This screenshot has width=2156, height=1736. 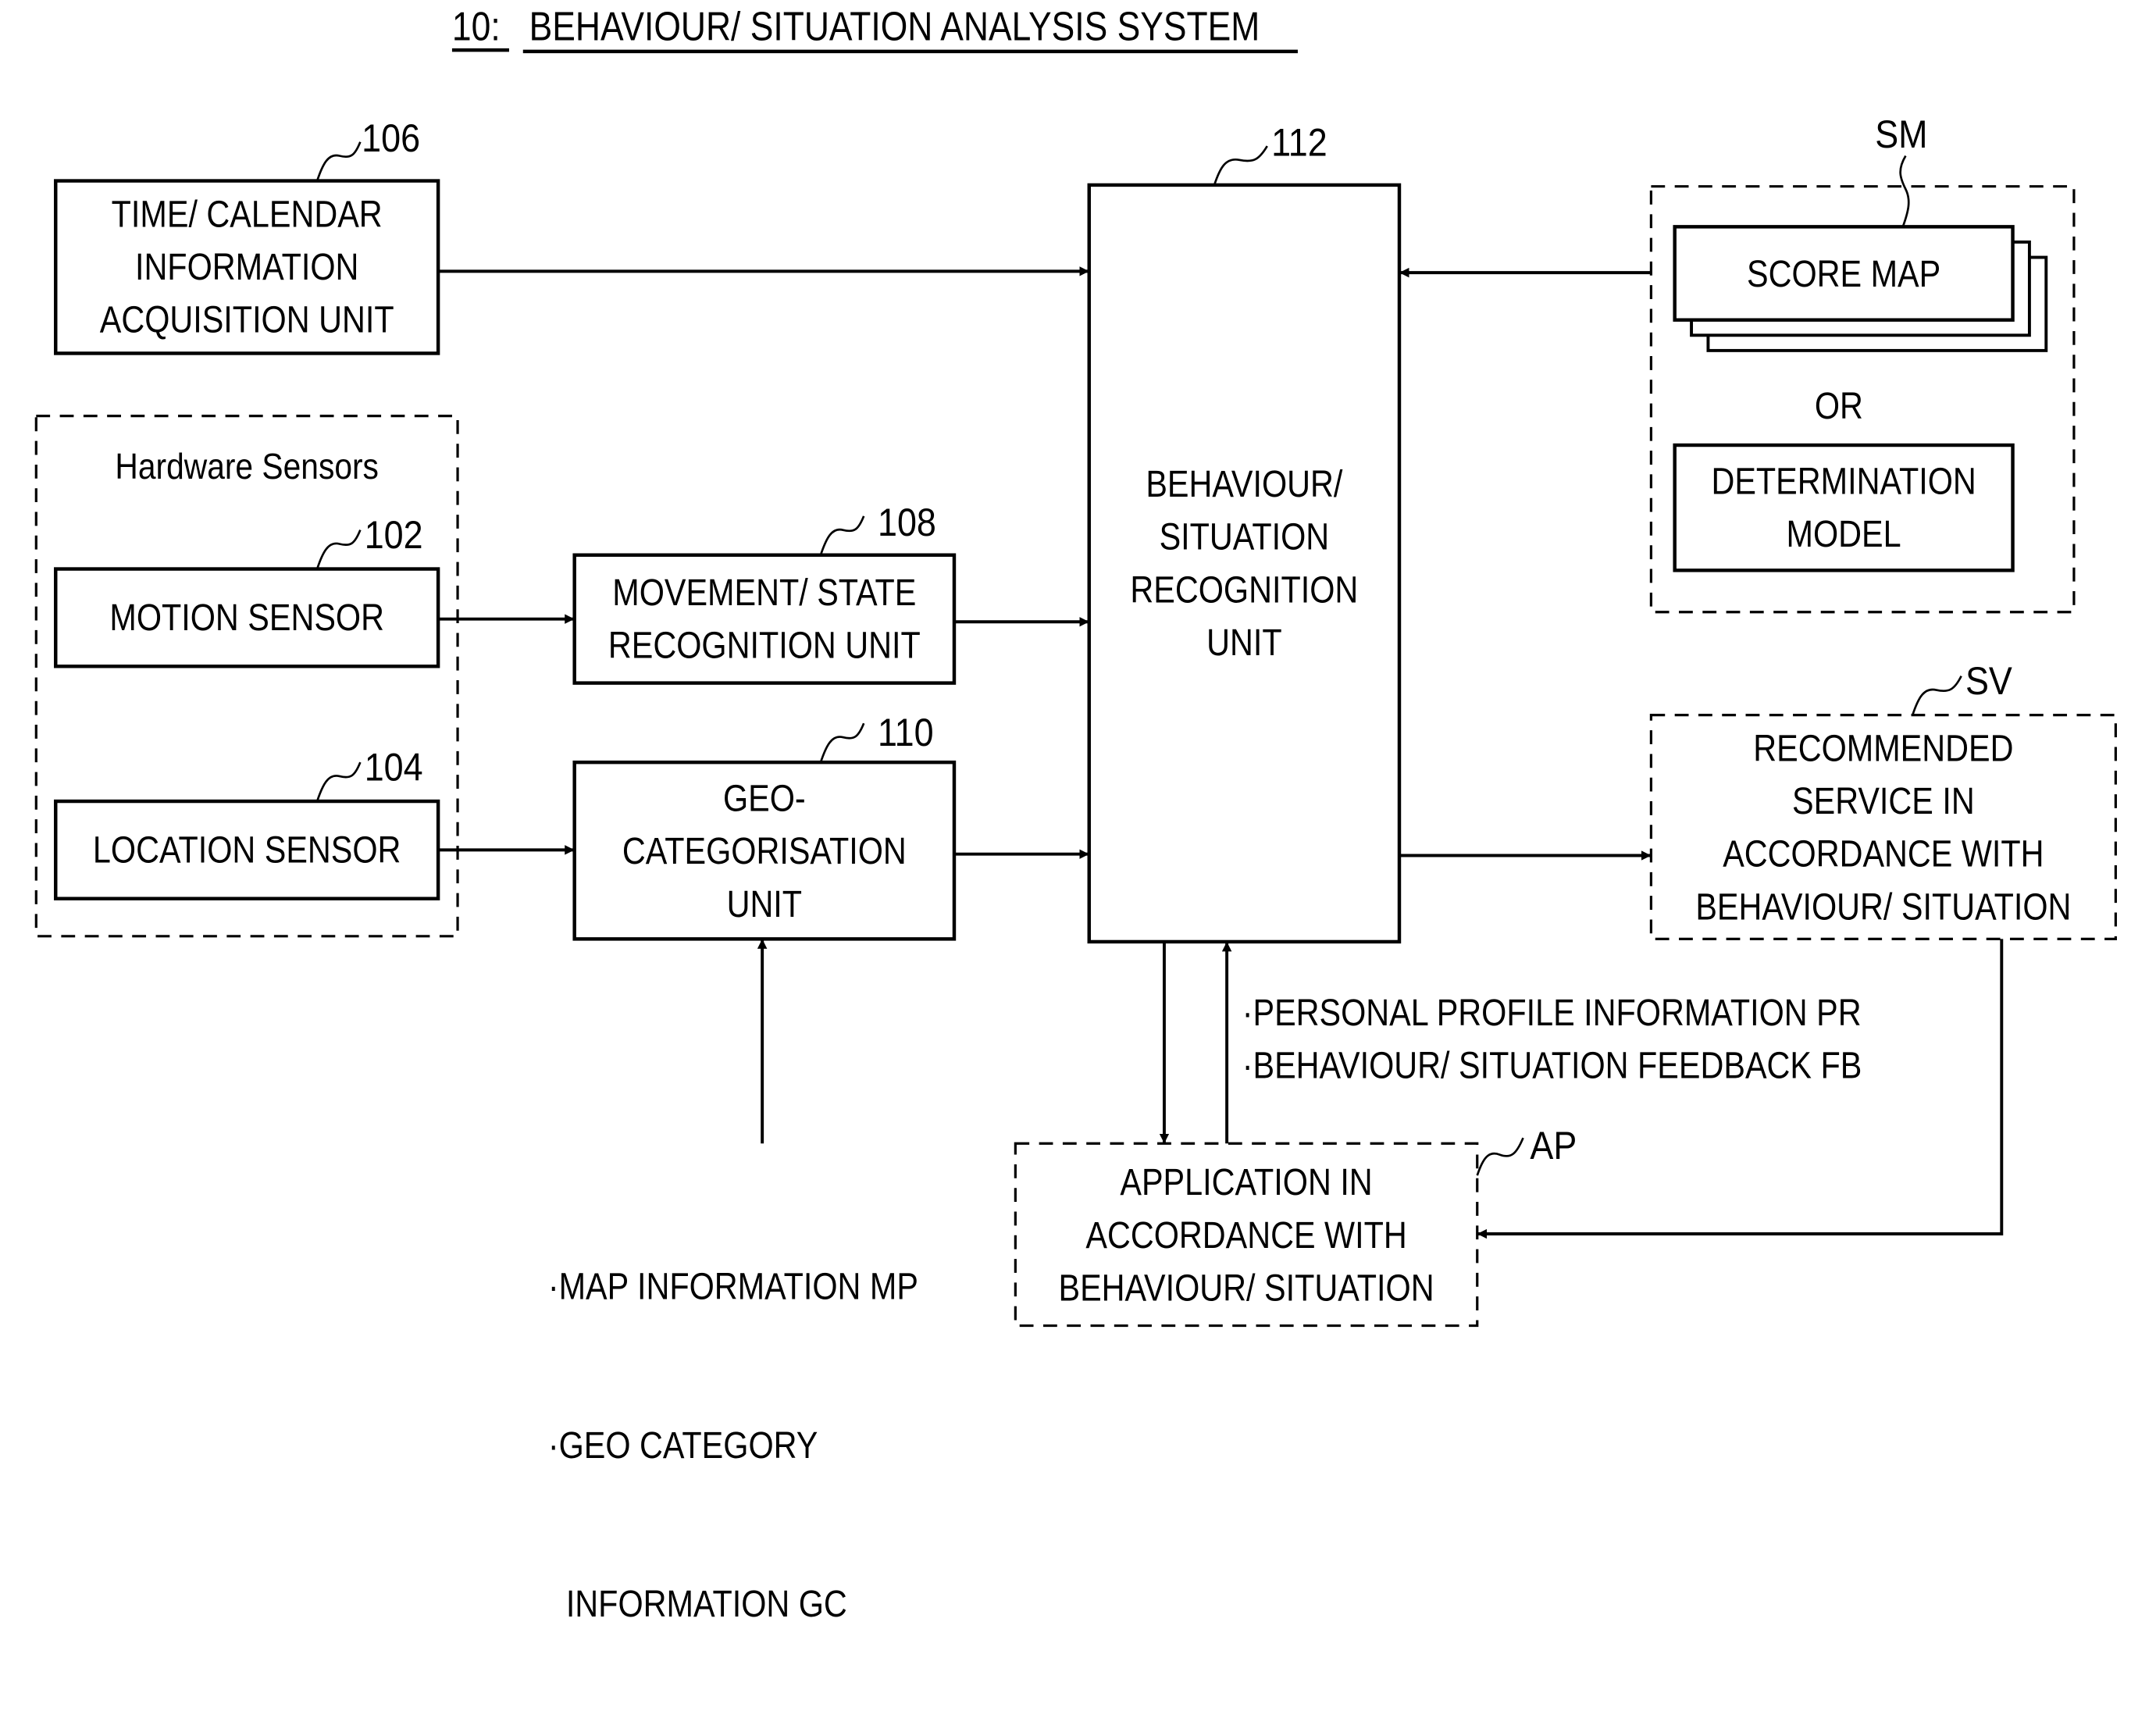 What do you see at coordinates (393, 767) in the screenshot?
I see `ref-label-104: 104` at bounding box center [393, 767].